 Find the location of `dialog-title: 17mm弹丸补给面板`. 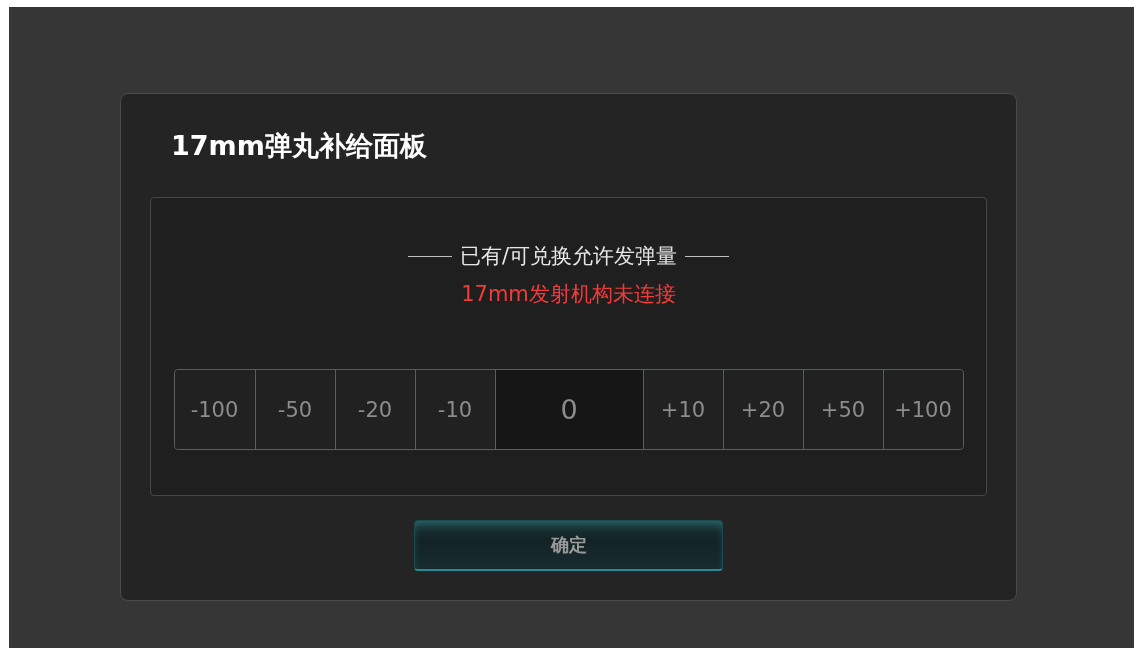

dialog-title: 17mm弹丸补给面板 is located at coordinates (299, 146).